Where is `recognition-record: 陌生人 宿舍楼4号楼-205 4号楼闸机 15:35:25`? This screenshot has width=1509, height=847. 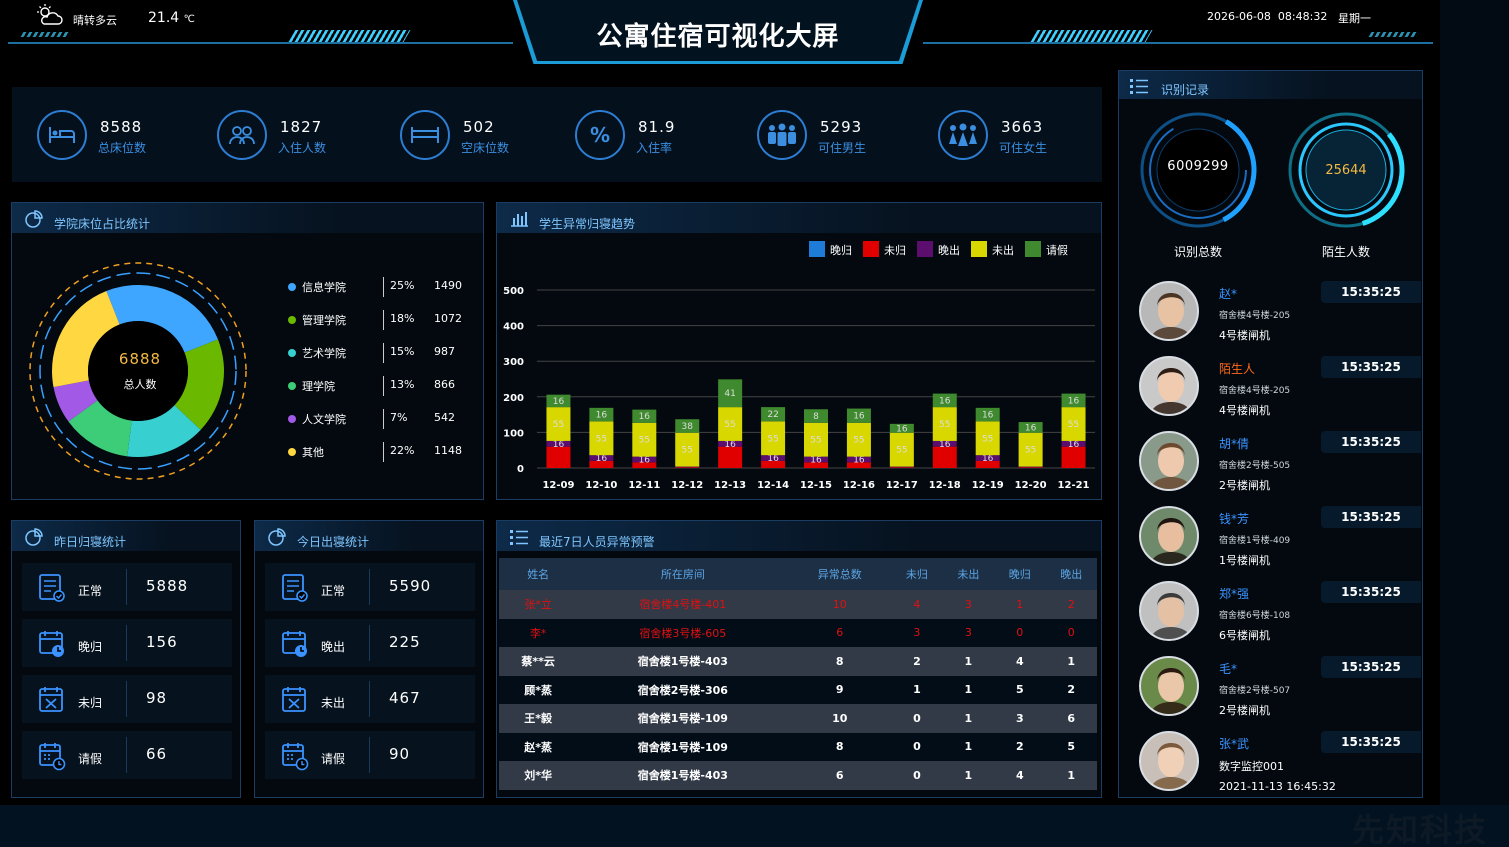
recognition-record: 陌生人 宿舍楼4号楼-205 4号楼闸机 15:35:25 is located at coordinates (1270, 391).